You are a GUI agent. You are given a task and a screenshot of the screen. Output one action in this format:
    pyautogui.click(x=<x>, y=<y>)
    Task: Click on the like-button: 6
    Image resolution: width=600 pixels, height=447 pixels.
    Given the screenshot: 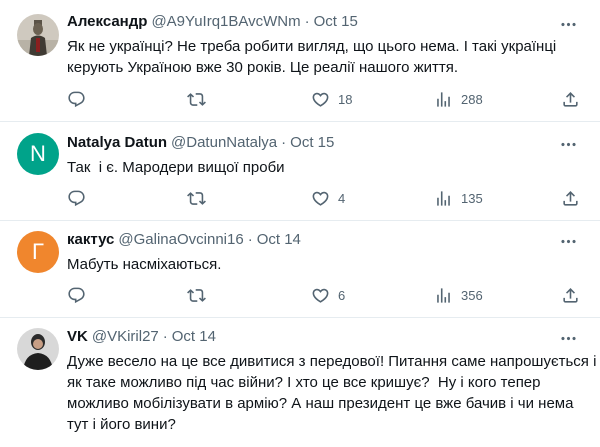 What is the action you would take?
    pyautogui.click(x=328, y=295)
    